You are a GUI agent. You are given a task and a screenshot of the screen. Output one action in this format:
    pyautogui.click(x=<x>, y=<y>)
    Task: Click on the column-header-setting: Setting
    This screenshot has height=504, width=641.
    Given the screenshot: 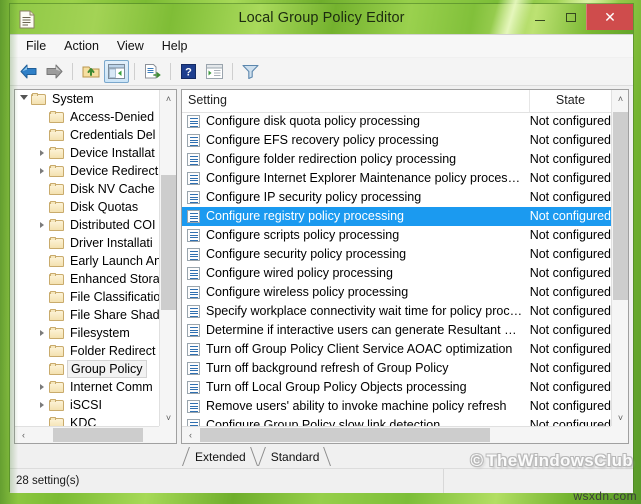 What is the action you would take?
    pyautogui.click(x=356, y=101)
    